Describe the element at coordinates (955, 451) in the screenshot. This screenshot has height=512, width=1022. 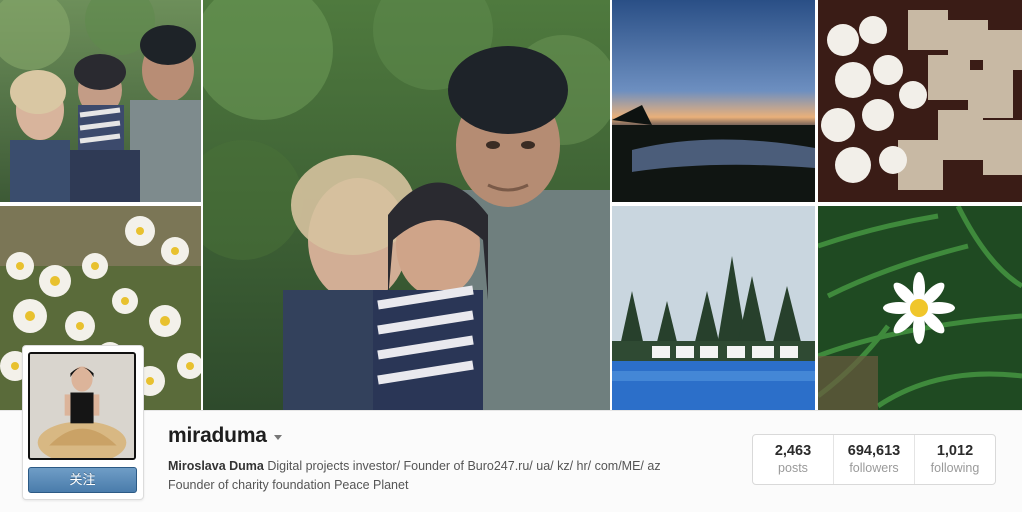
I see `stat-following-value: 1,012` at that location.